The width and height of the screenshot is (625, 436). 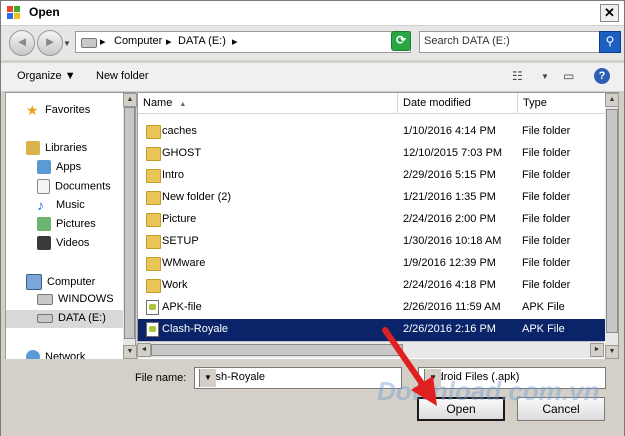 What do you see at coordinates (467, 41) in the screenshot?
I see `search-placeholder: Search DATA (E:)` at bounding box center [467, 41].